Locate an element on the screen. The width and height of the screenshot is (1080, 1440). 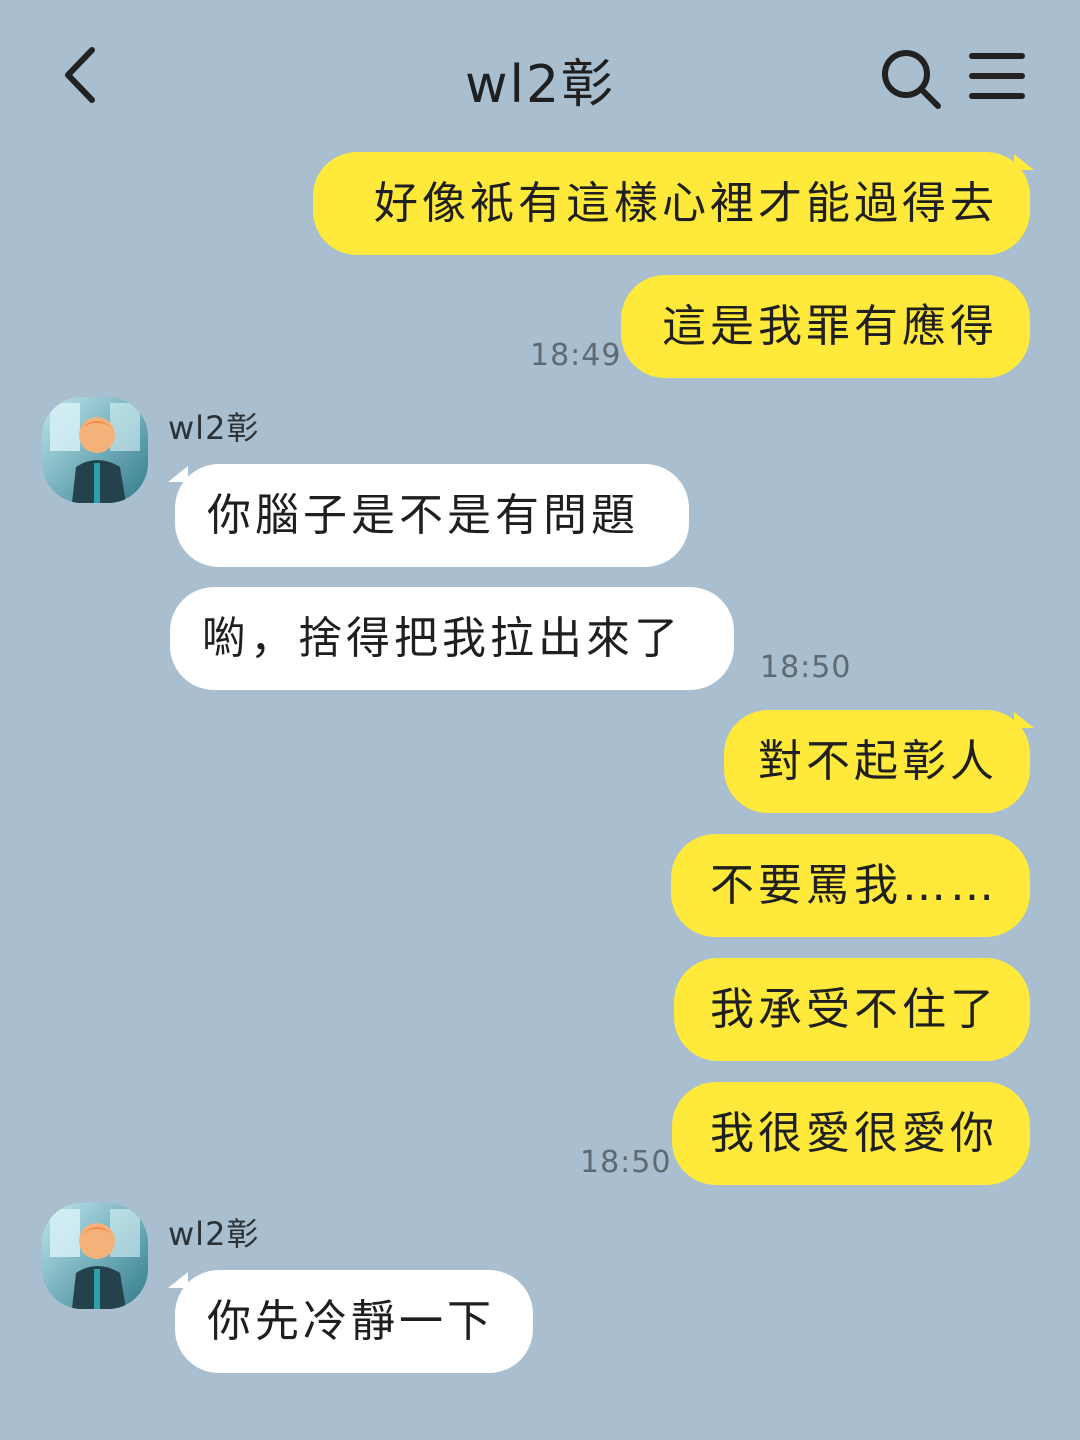
outgoing-message-bubble: 這是我罪有應得 is located at coordinates (825, 326).